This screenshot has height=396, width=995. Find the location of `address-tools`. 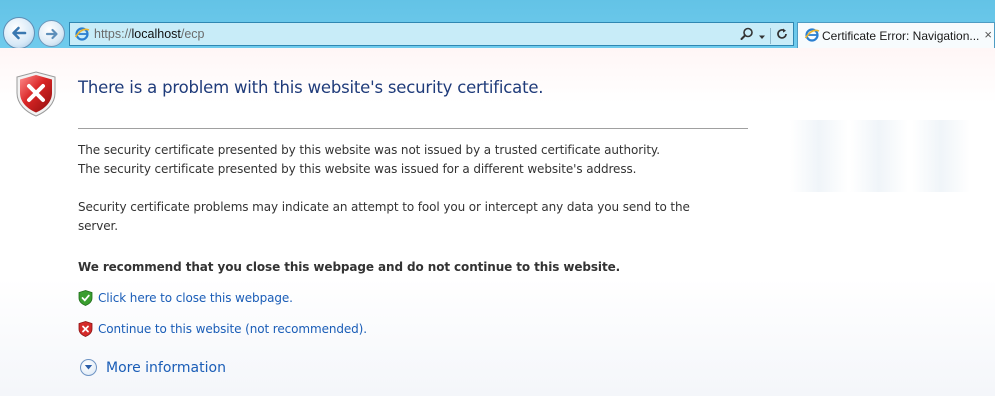

address-tools is located at coordinates (764, 35).